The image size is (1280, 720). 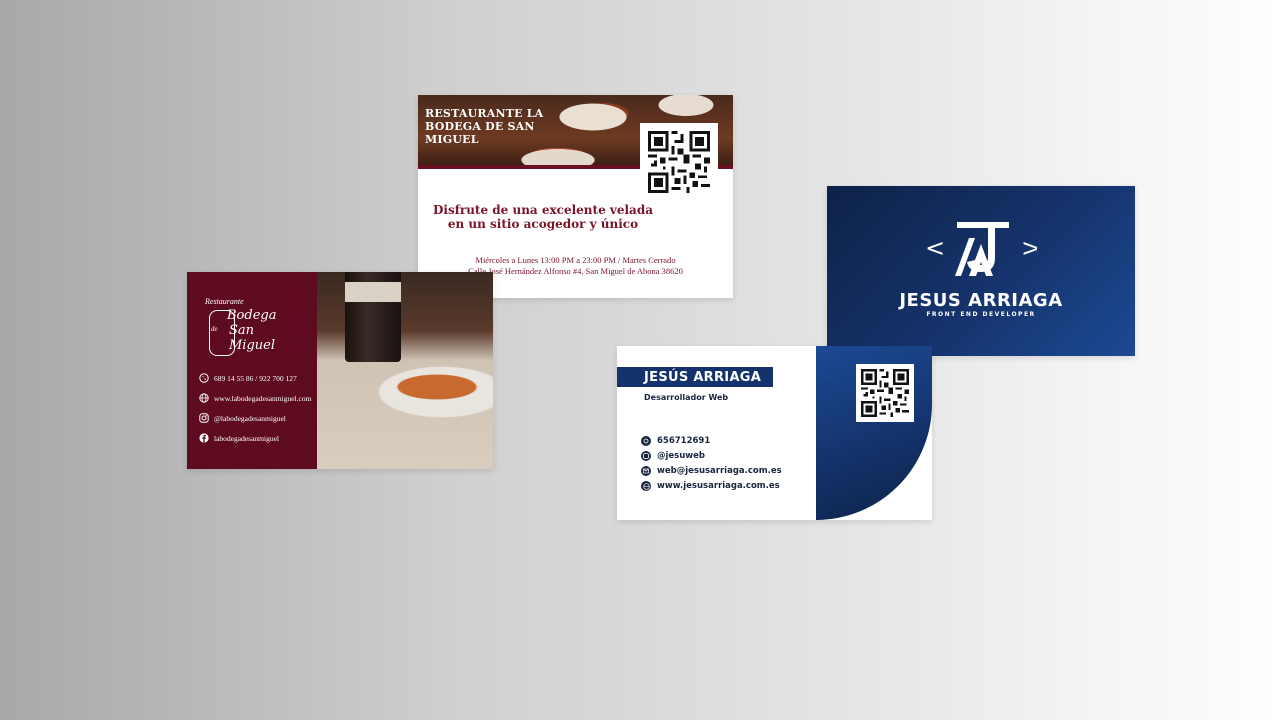 What do you see at coordinates (681, 456) in the screenshot?
I see `social-text: @jesuweb` at bounding box center [681, 456].